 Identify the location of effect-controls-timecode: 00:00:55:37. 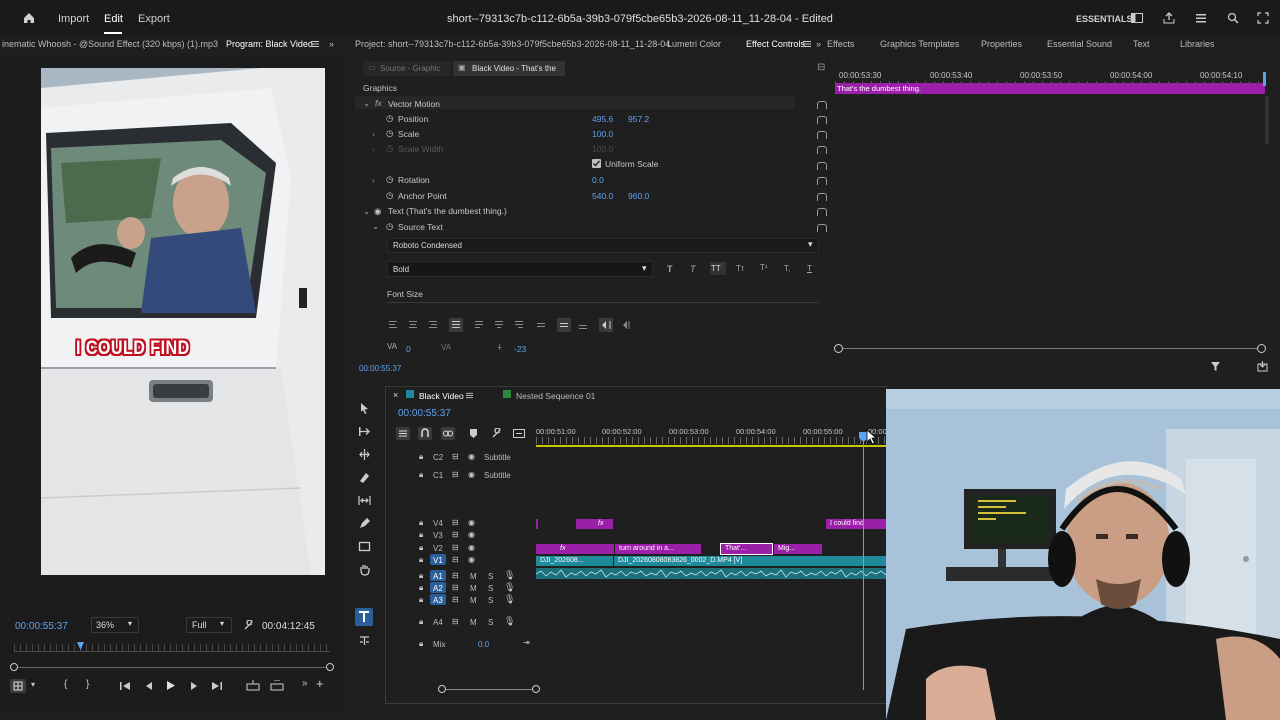
(380, 368).